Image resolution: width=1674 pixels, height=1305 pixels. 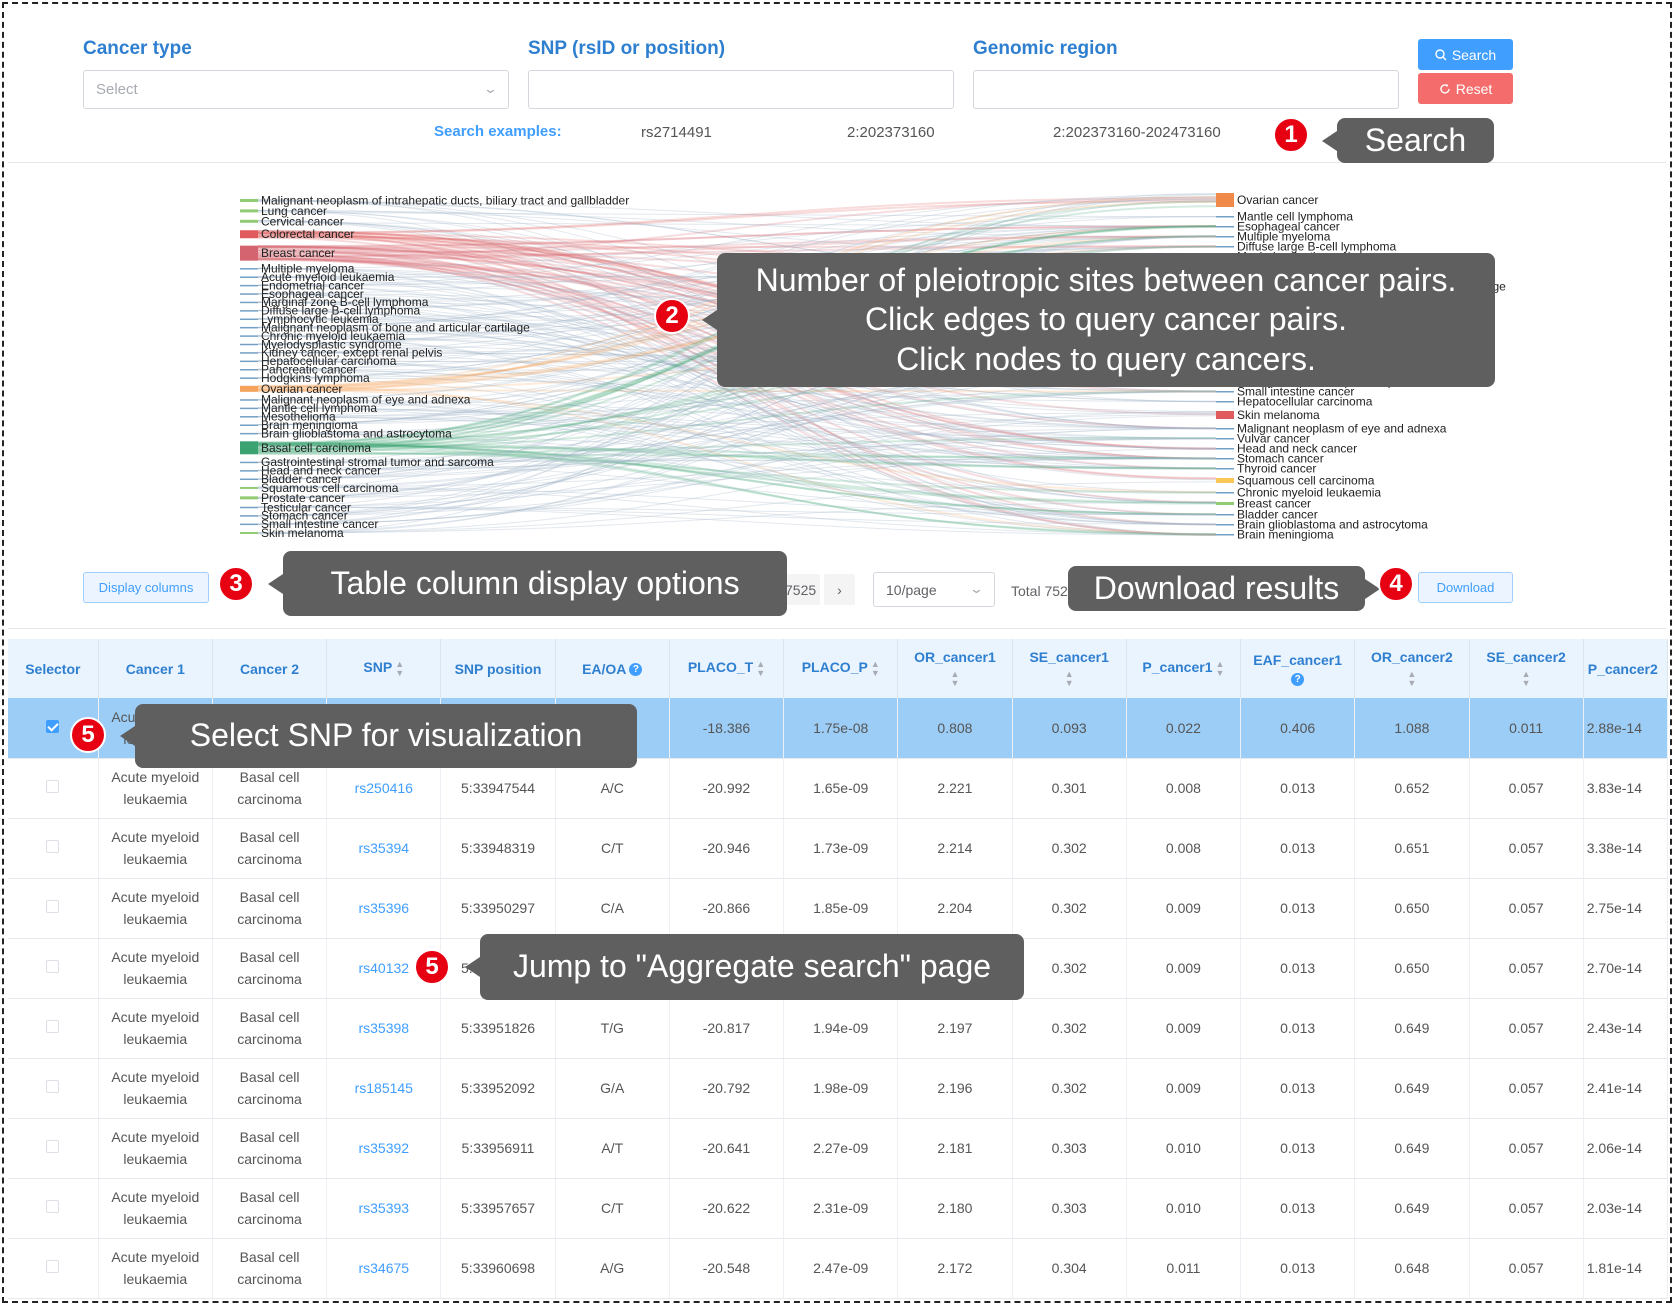 I want to click on cell-snp: rs35398, so click(x=384, y=1028).